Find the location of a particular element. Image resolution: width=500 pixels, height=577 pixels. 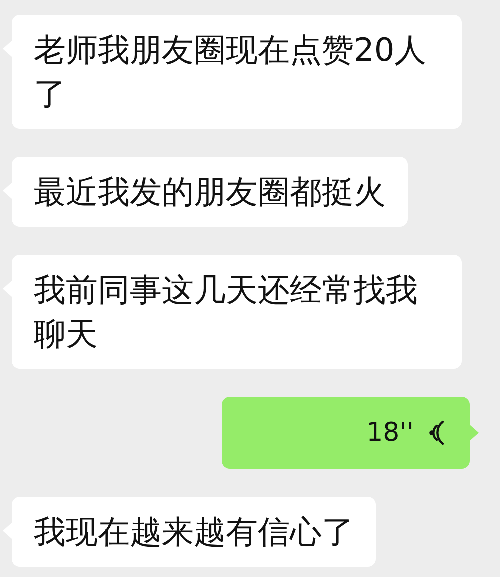

message-text: 老师我朋友圈现在点赞20人了 is located at coordinates (230, 72).